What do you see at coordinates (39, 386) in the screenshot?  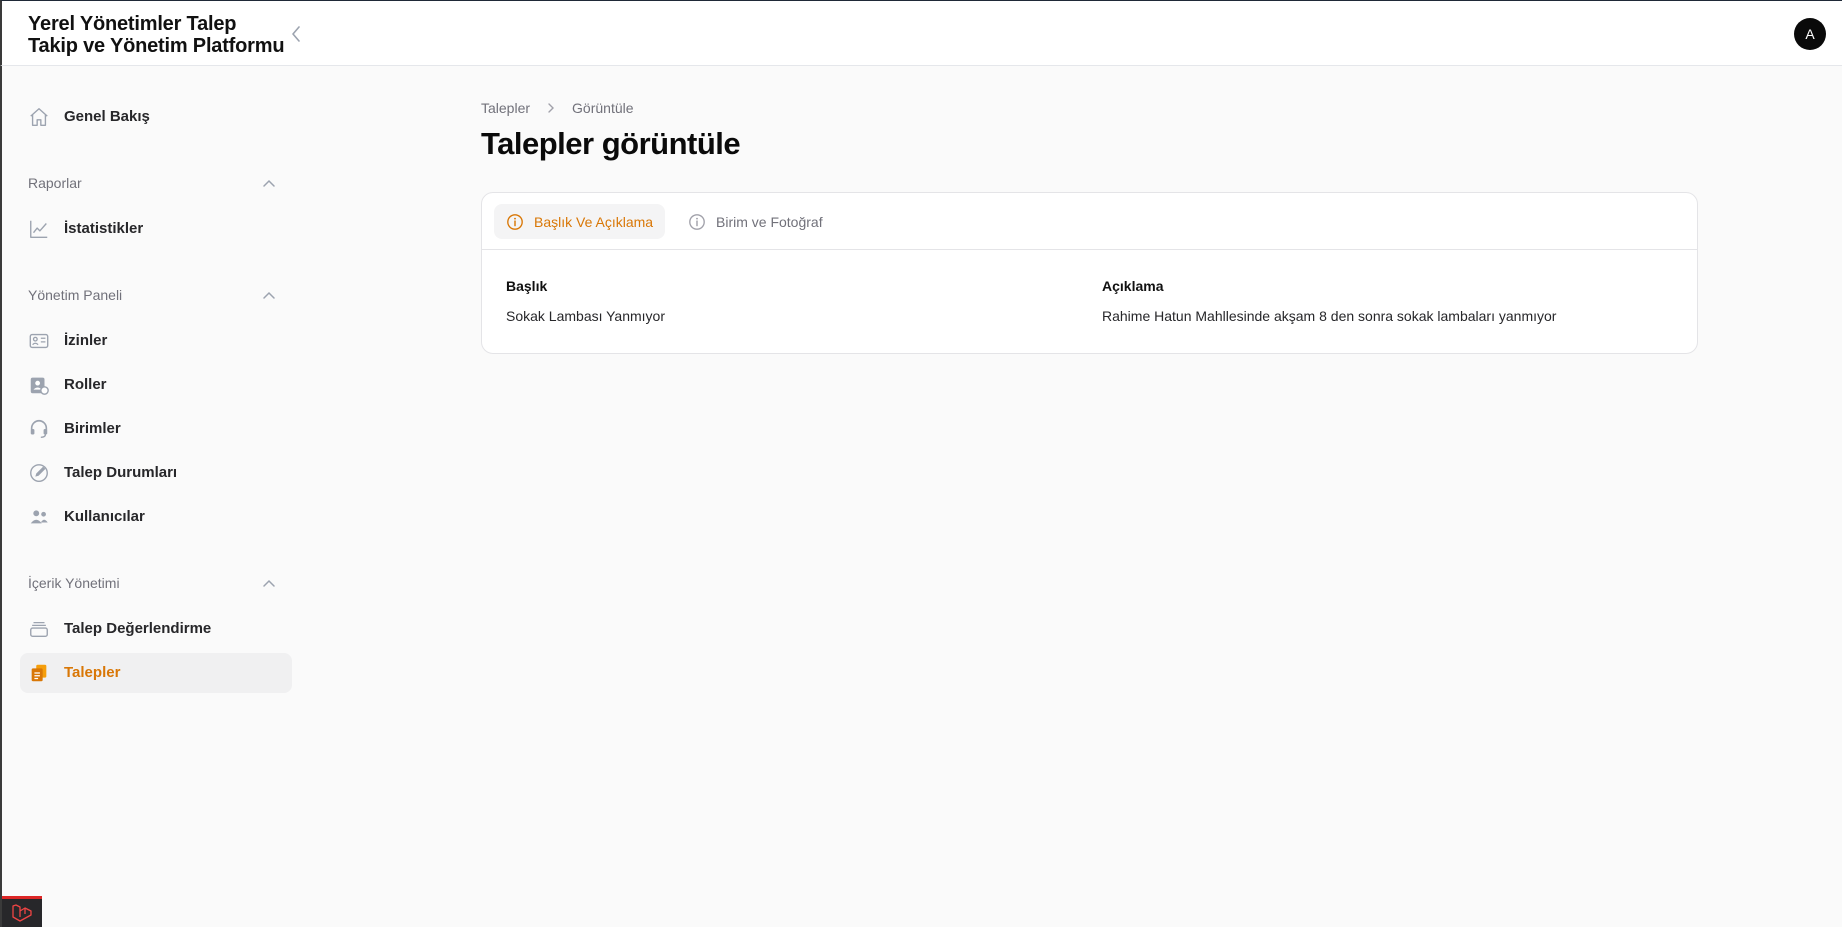 I see `user-badge-icon` at bounding box center [39, 386].